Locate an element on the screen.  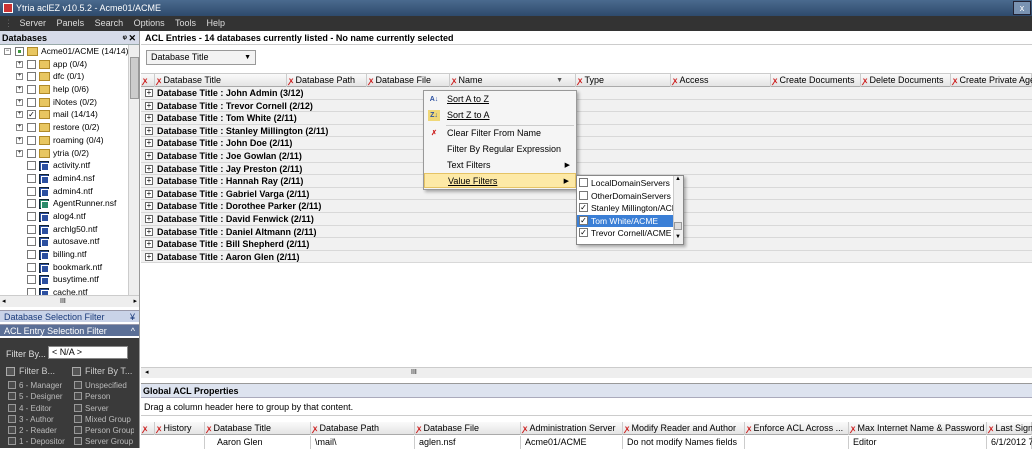
tree-item: admin4.ntf is located at coordinates (64, 191).